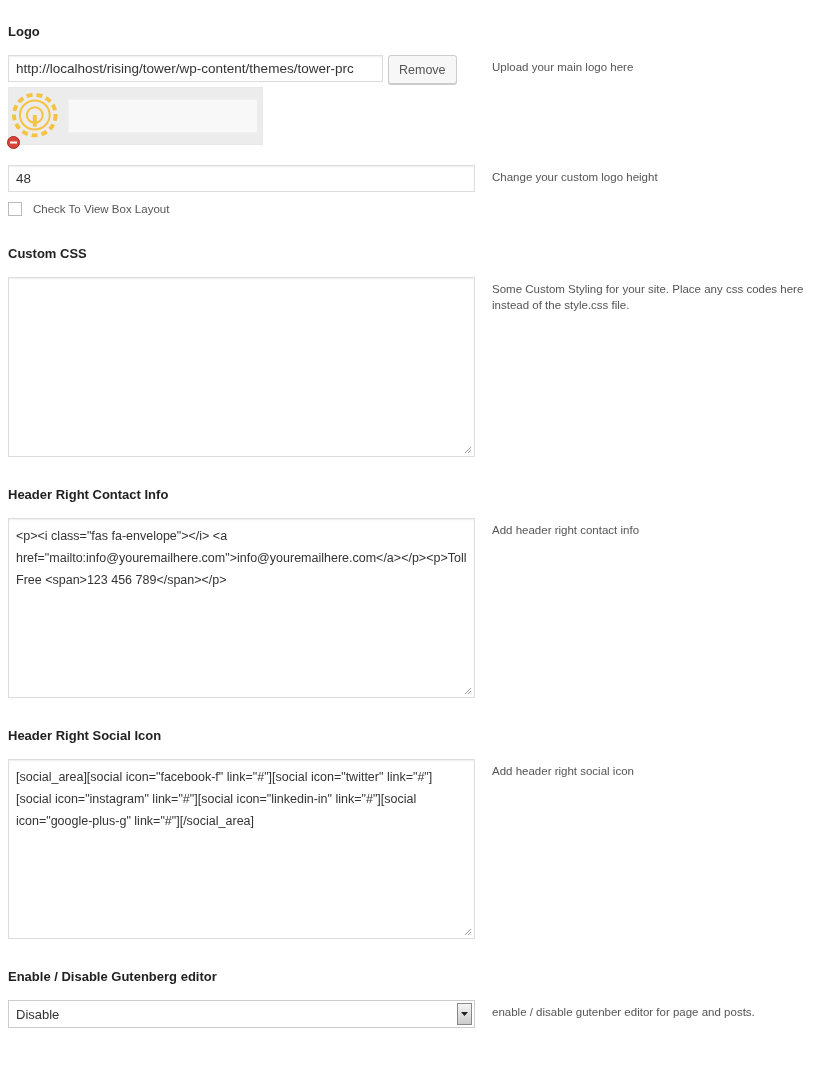  I want to click on text-area: <p><i class="fas fa-envelope"></i> <a href="mailto:info@youremailhere.com">info@youremailhere.com</a></p><p>Toll Free <span>123 456 789</span></p>, so click(241, 608).